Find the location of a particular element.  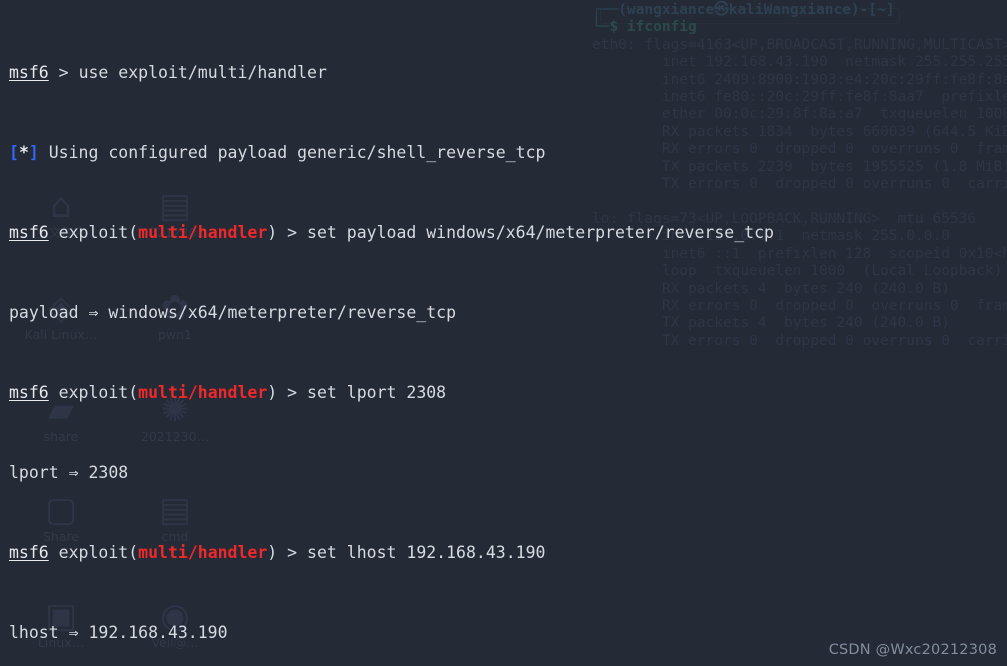

terminal-line-echo-lport: lport ⇒ 2308 is located at coordinates (508, 473).